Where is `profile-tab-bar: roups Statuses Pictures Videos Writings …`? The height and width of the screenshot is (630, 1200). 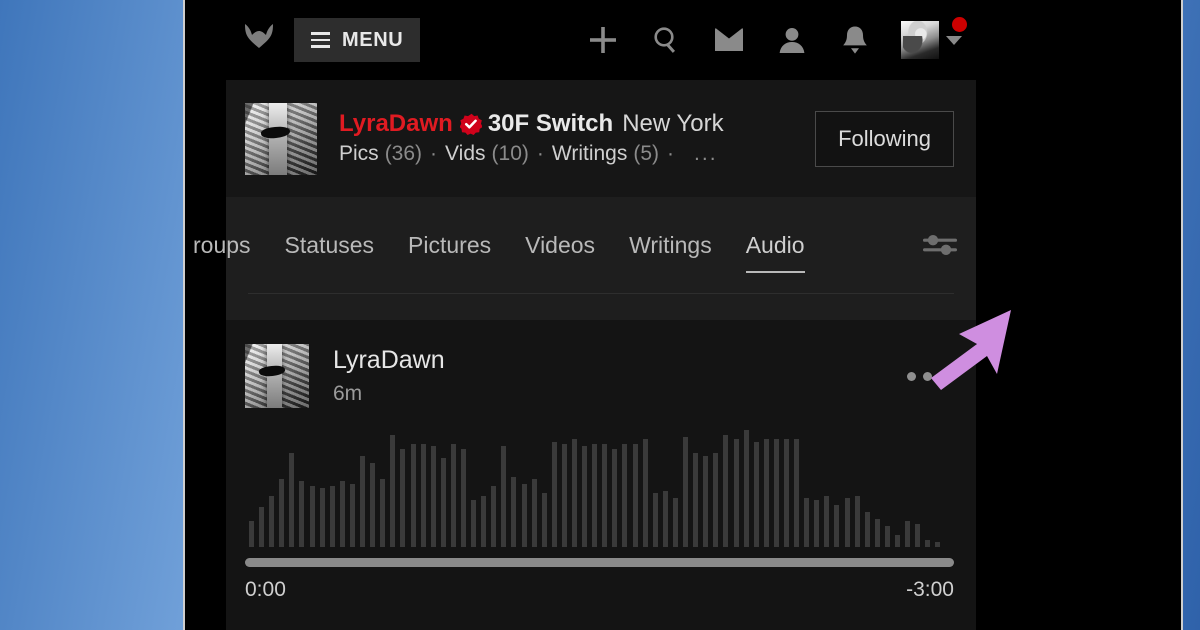 profile-tab-bar: roups Statuses Pictures Videos Writings … is located at coordinates (584, 258).